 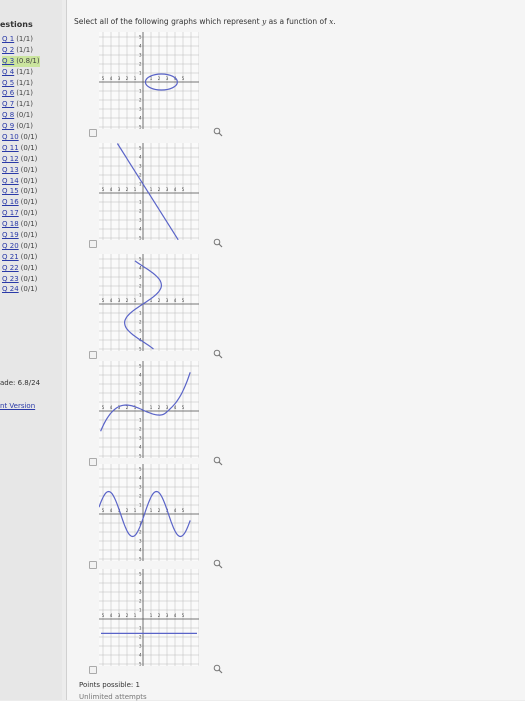 I want to click on question-score: (0.8/1), so click(x=28, y=60).